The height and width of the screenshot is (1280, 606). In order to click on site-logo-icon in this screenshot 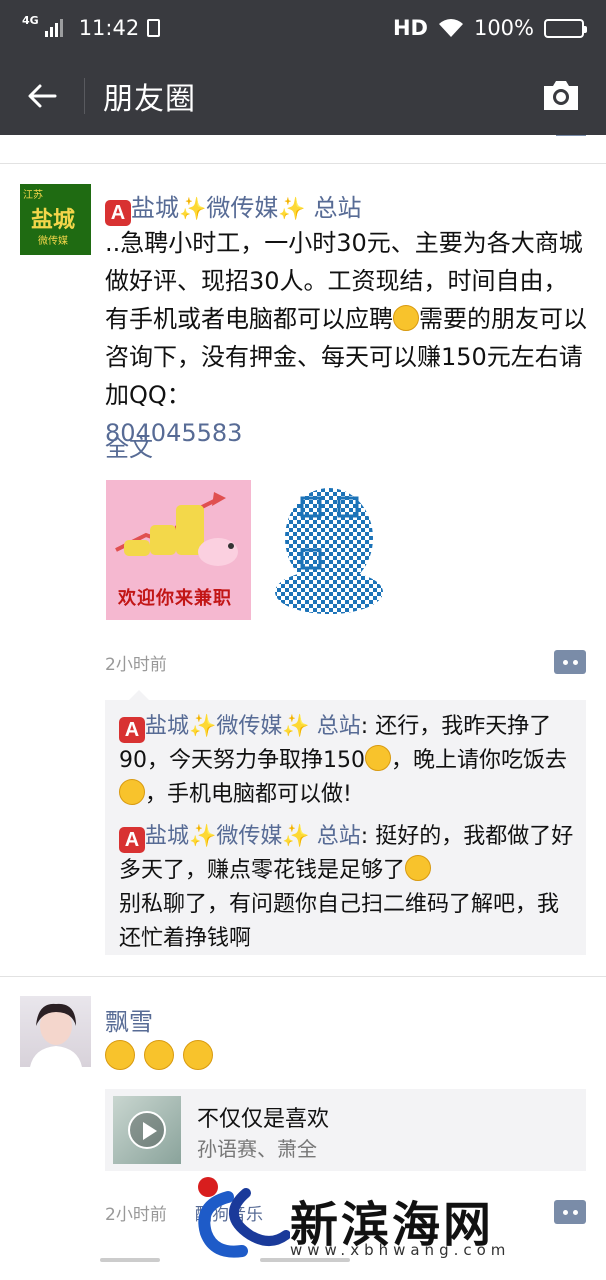, I will do `click(244, 1217)`.